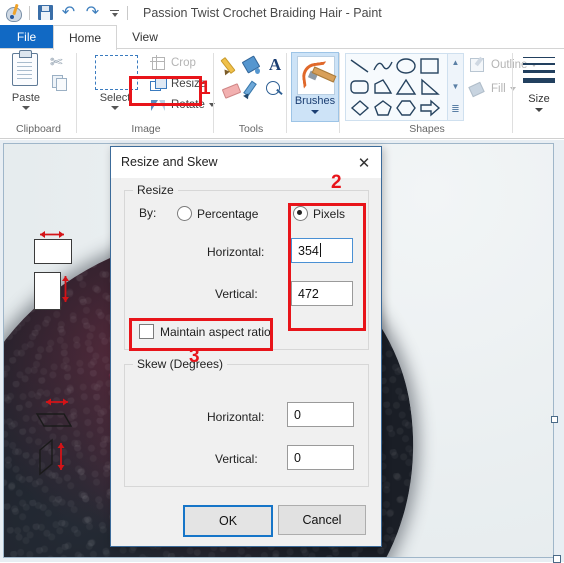 The image size is (564, 563). What do you see at coordinates (158, 62) in the screenshot?
I see `crop-icon` at bounding box center [158, 62].